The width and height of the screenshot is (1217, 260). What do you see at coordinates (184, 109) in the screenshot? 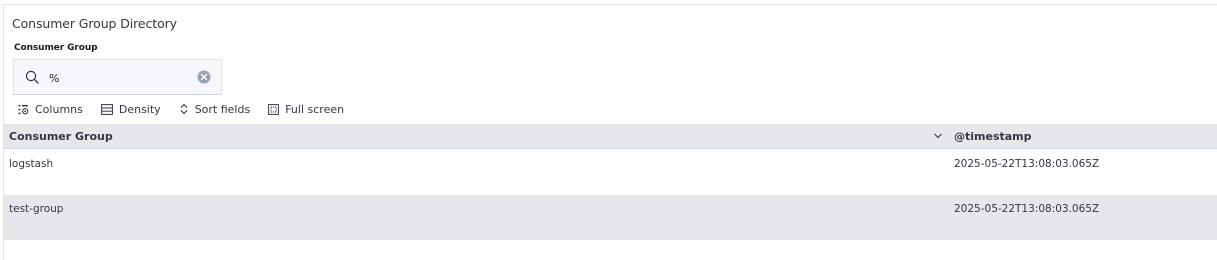
I see `sort-icon` at bounding box center [184, 109].